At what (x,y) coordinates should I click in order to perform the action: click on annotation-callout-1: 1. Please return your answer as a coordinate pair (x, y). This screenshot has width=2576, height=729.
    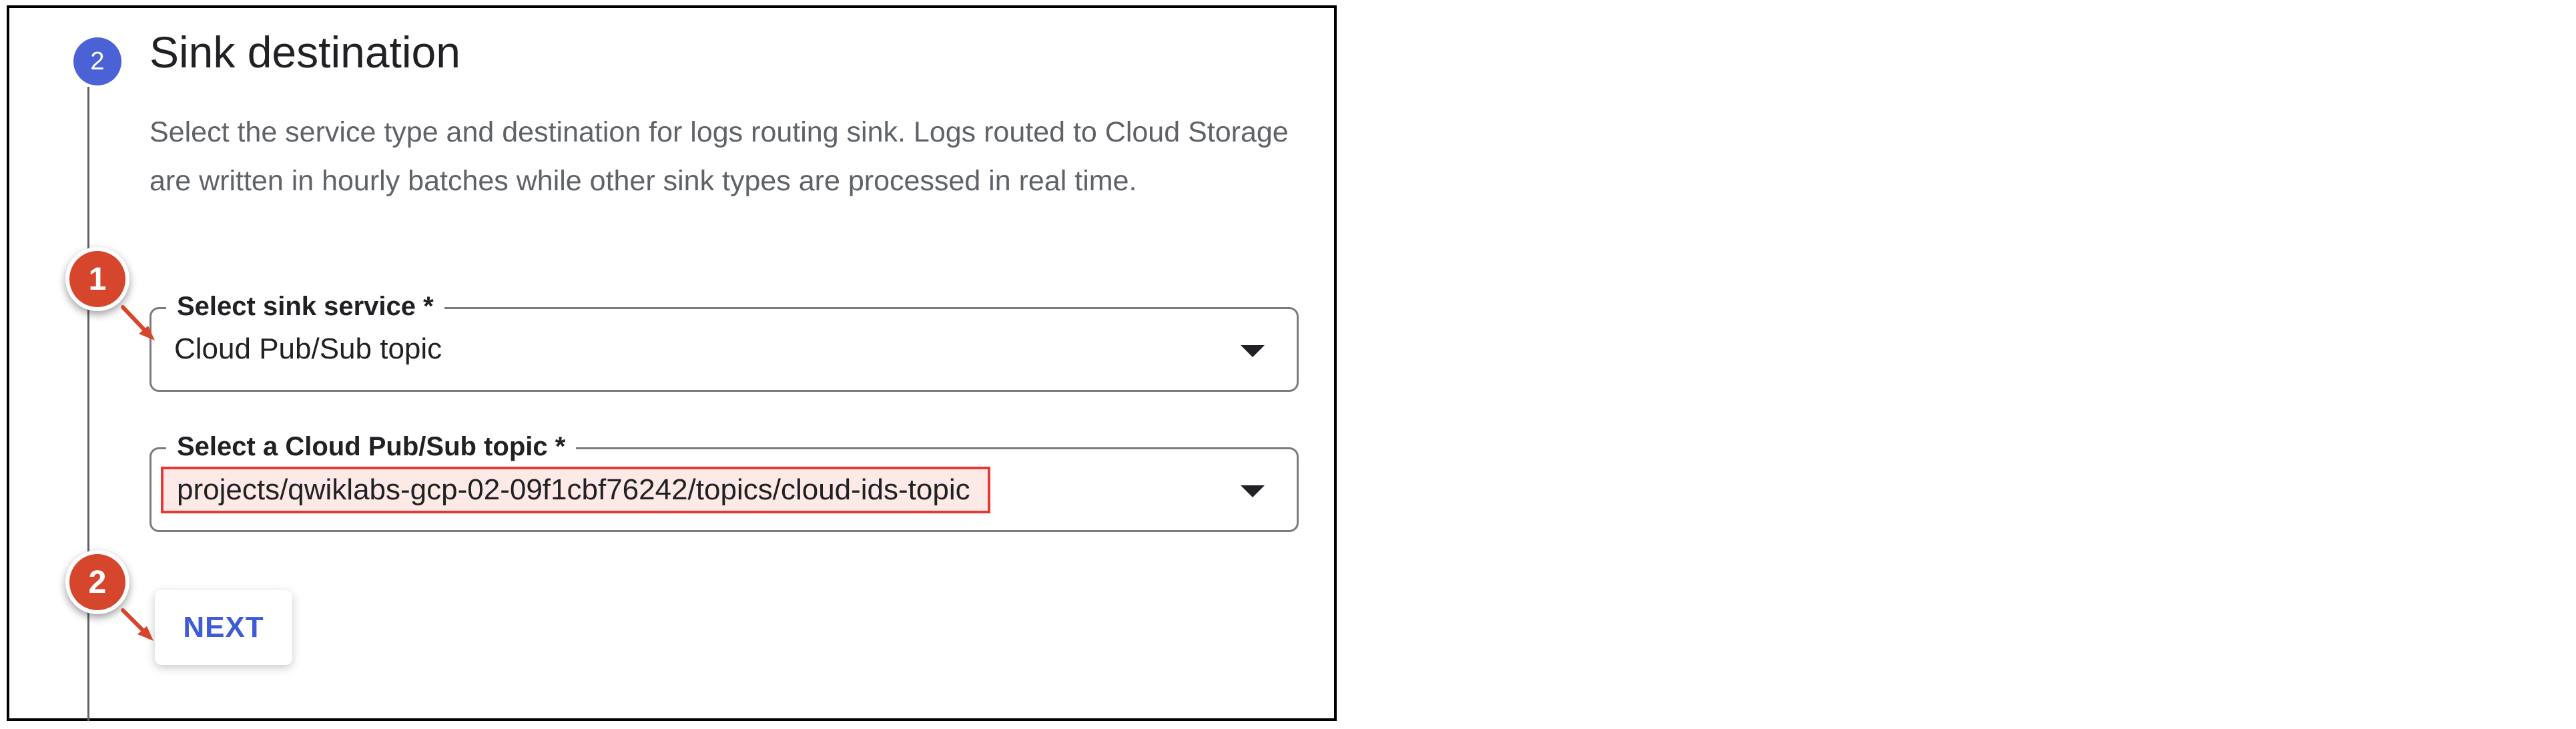
    Looking at the image, I should click on (97, 279).